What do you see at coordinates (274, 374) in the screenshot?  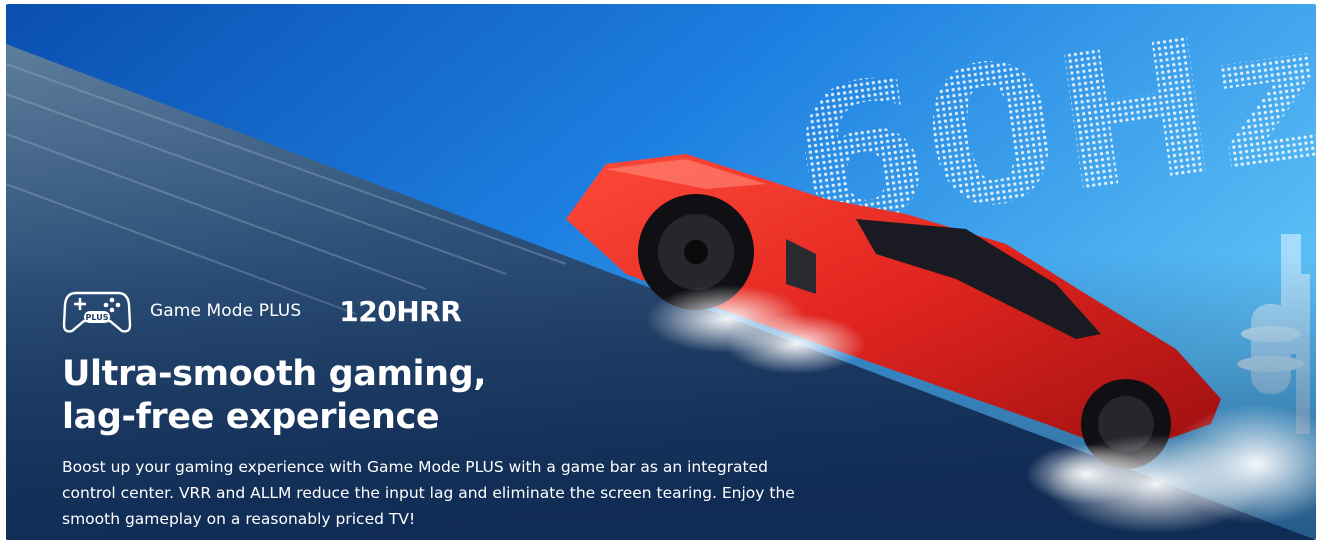 I see `headline-line-1: Ultra-smooth gaming,` at bounding box center [274, 374].